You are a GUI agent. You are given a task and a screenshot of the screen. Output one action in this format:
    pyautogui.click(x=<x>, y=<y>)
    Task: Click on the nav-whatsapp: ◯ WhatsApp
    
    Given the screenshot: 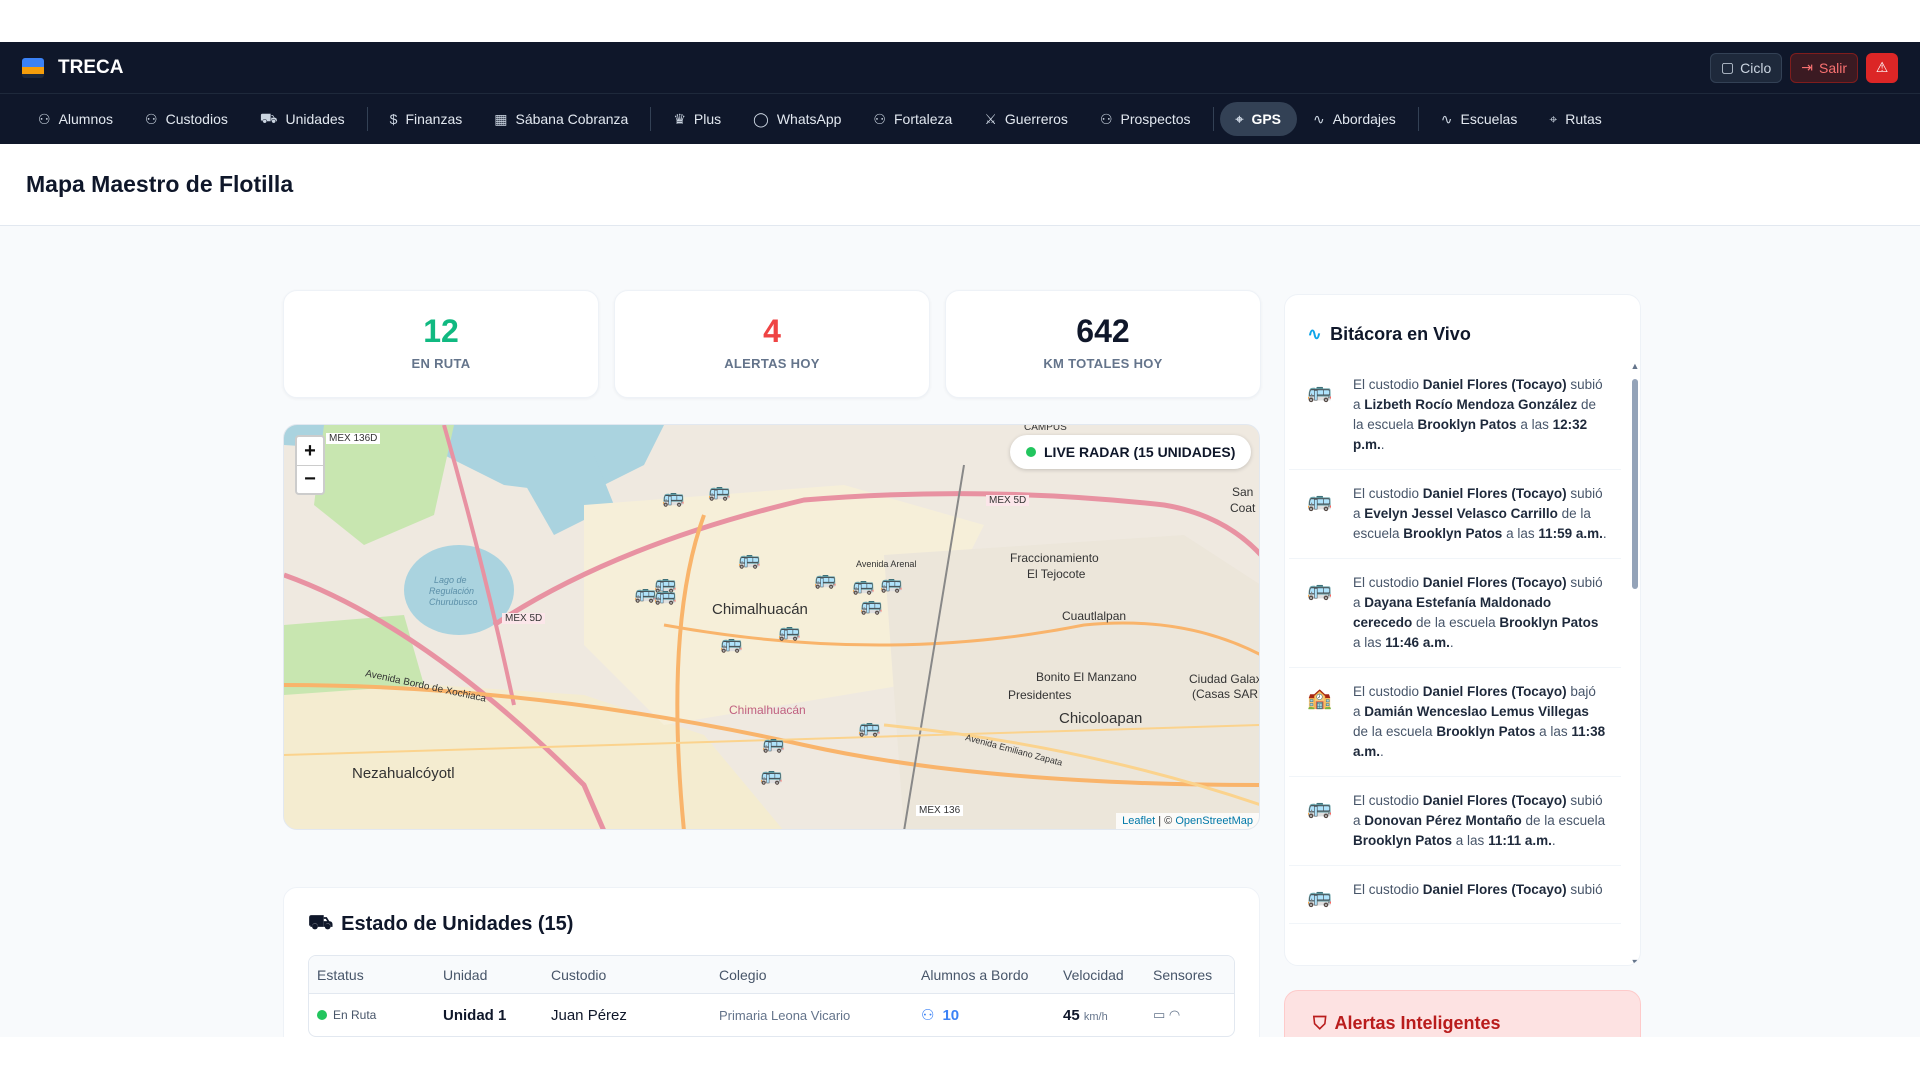 What is the action you would take?
    pyautogui.click(x=797, y=119)
    